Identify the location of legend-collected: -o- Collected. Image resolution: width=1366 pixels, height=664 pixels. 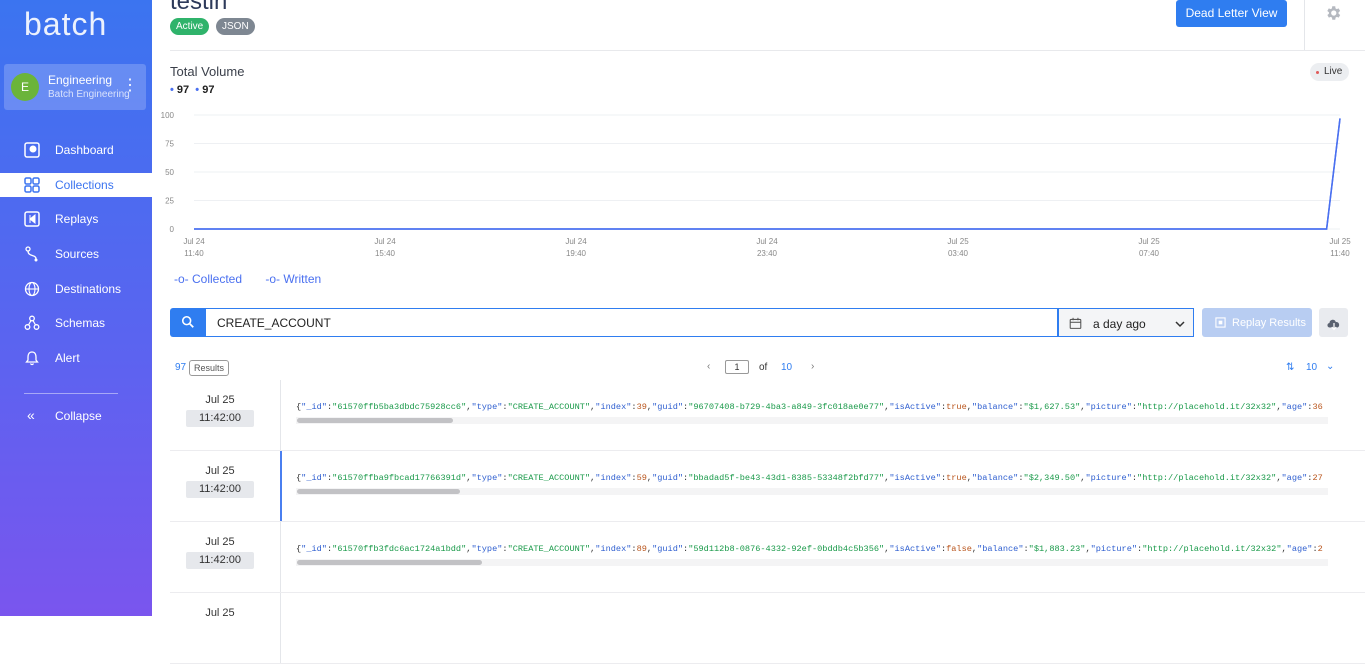
(213, 279).